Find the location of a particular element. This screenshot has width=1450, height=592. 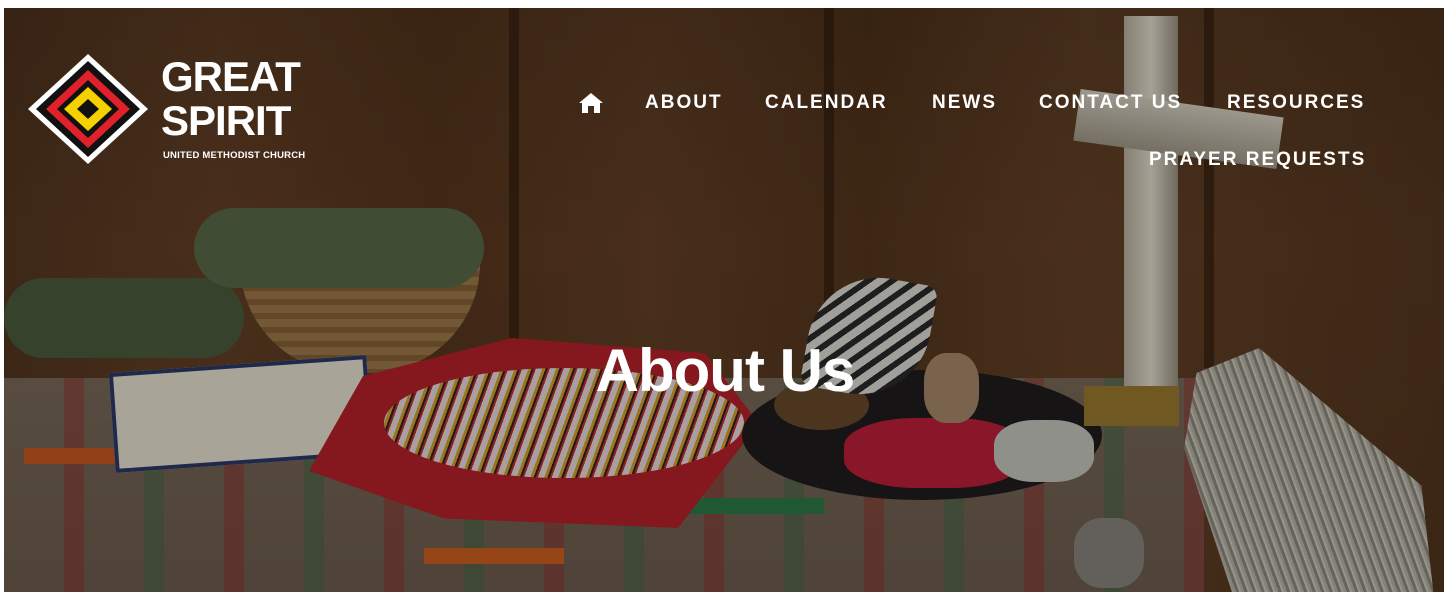

nav-news: NEWS is located at coordinates (964, 103).